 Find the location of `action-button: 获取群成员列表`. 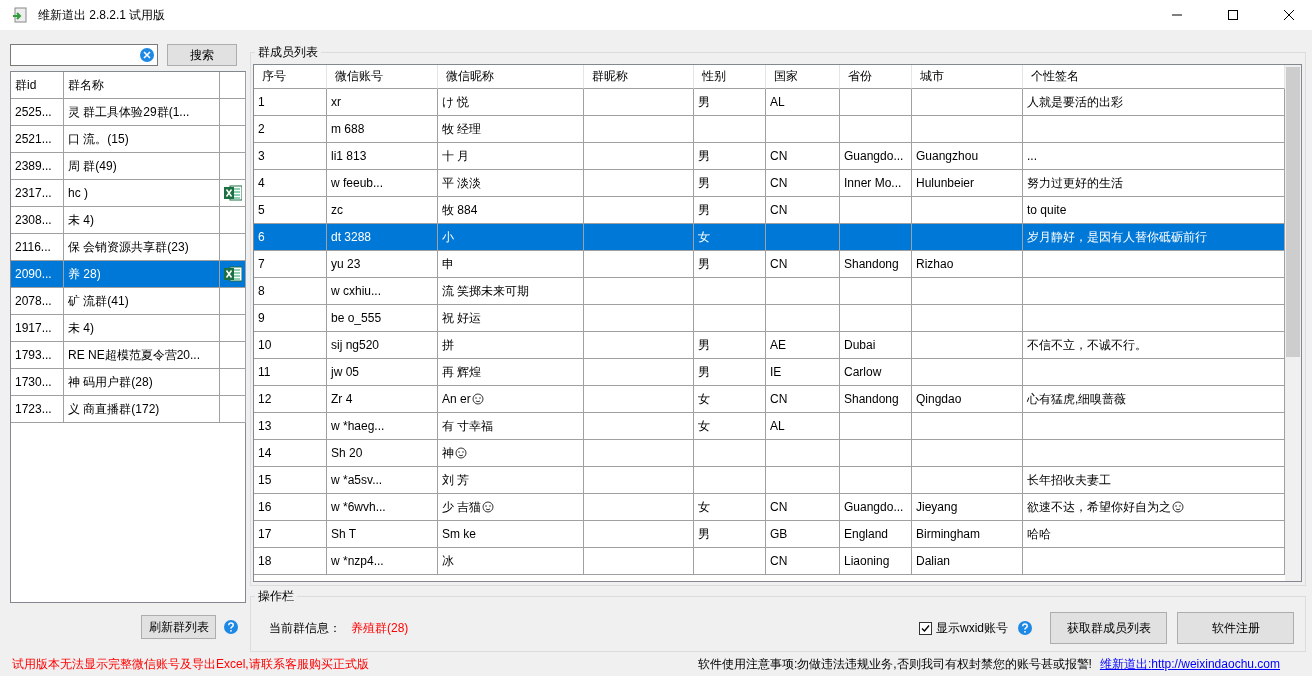

action-button: 获取群成员列表 is located at coordinates (1108, 628).